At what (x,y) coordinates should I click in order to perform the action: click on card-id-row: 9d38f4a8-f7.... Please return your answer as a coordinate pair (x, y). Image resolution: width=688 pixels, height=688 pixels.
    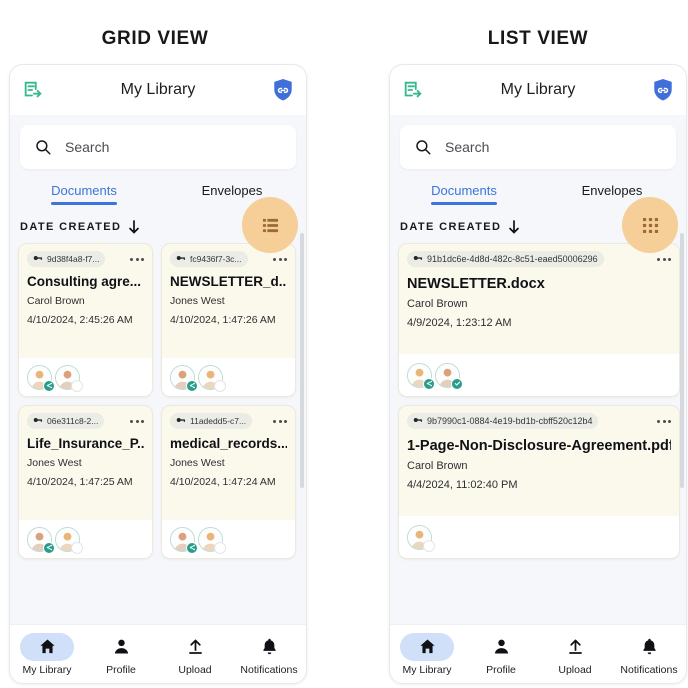
    Looking at the image, I should click on (85, 259).